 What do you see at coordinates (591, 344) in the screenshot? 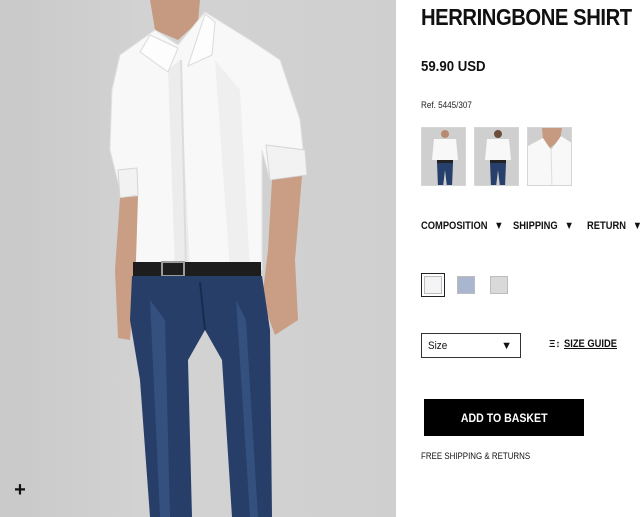
I see `size-guide-label: SIZE GUIDE` at bounding box center [591, 344].